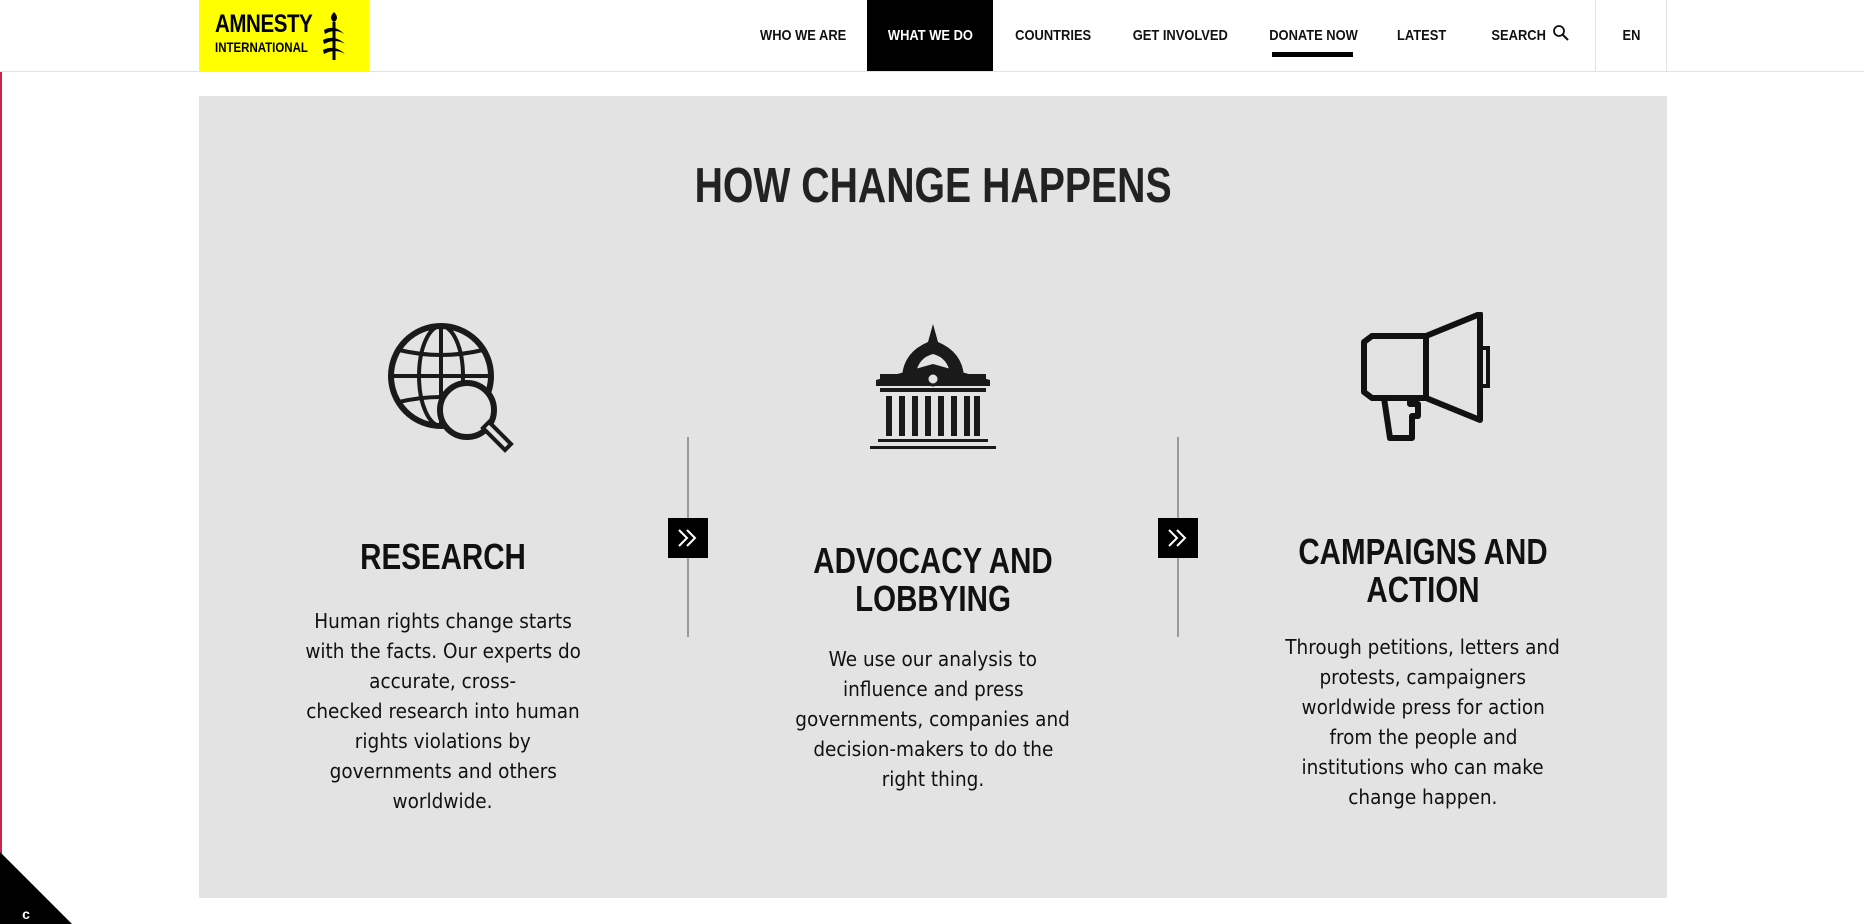 Image resolution: width=1864 pixels, height=924 pixels. I want to click on nav-label: DONATE NOW, so click(1313, 35).